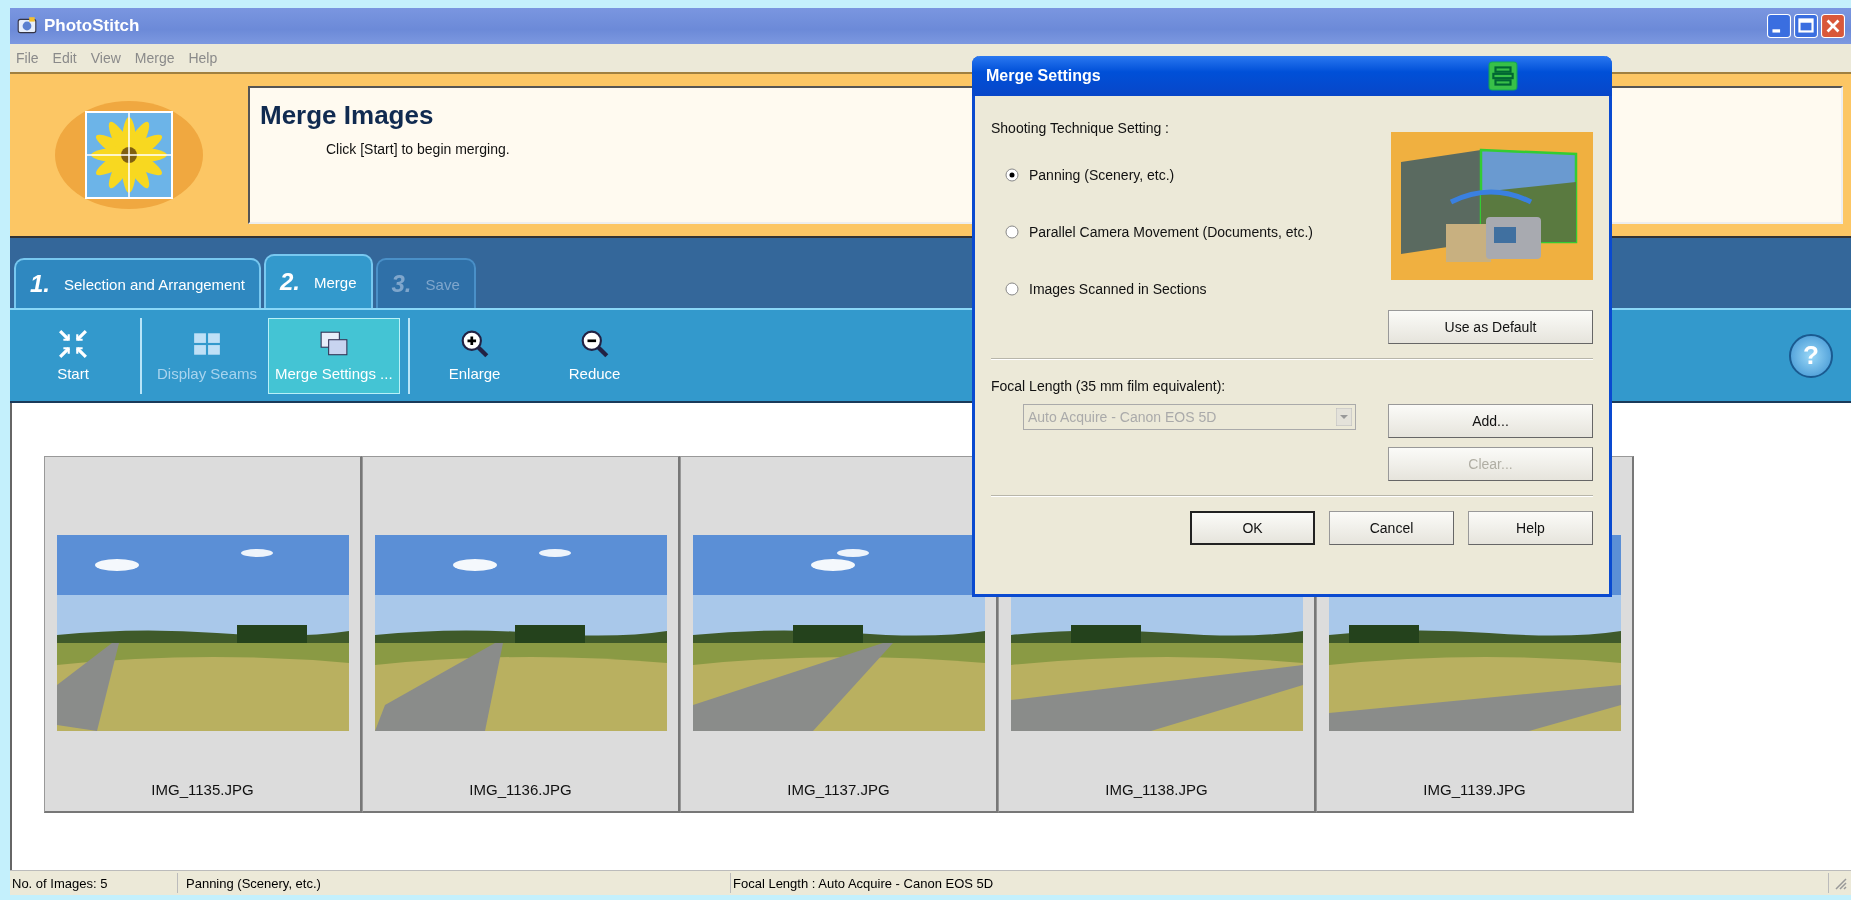  Describe the element at coordinates (839, 634) in the screenshot. I see `thumbnail-card: IMG_1137.JPG` at that location.